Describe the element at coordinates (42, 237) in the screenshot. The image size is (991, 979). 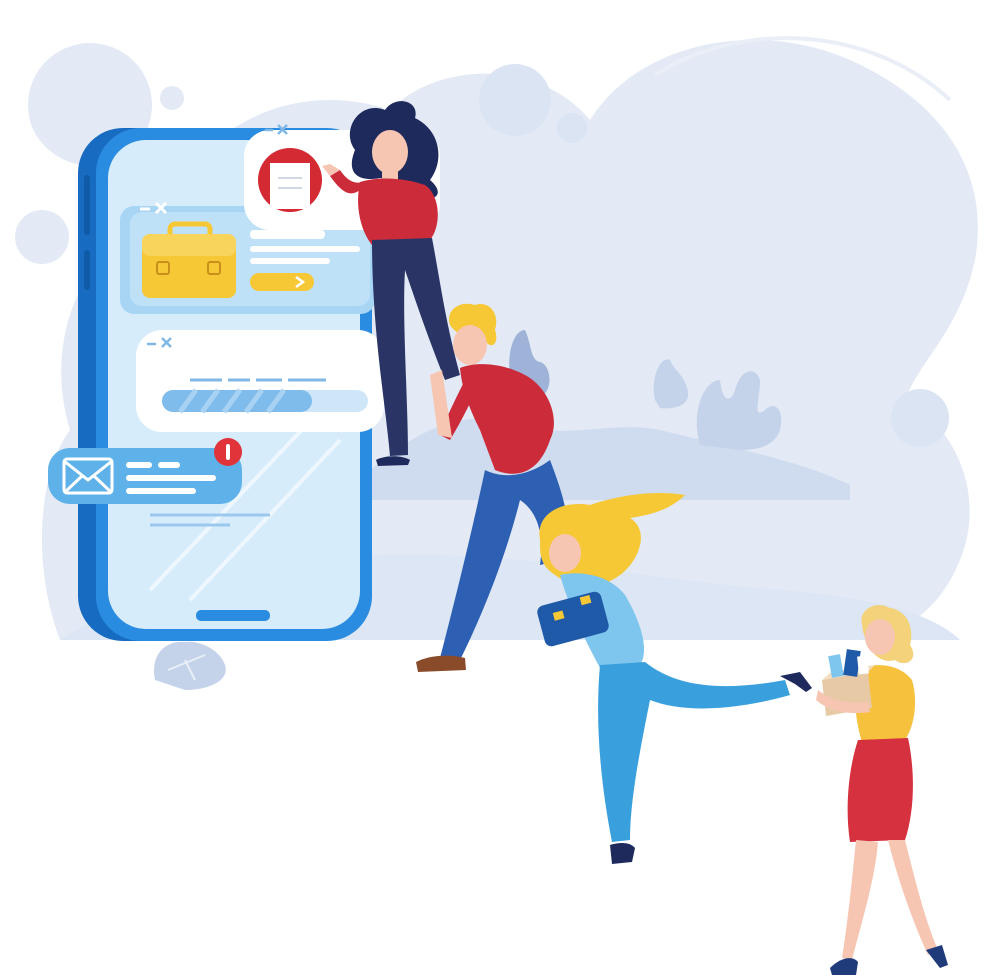
I see `blob-circle-side` at that location.